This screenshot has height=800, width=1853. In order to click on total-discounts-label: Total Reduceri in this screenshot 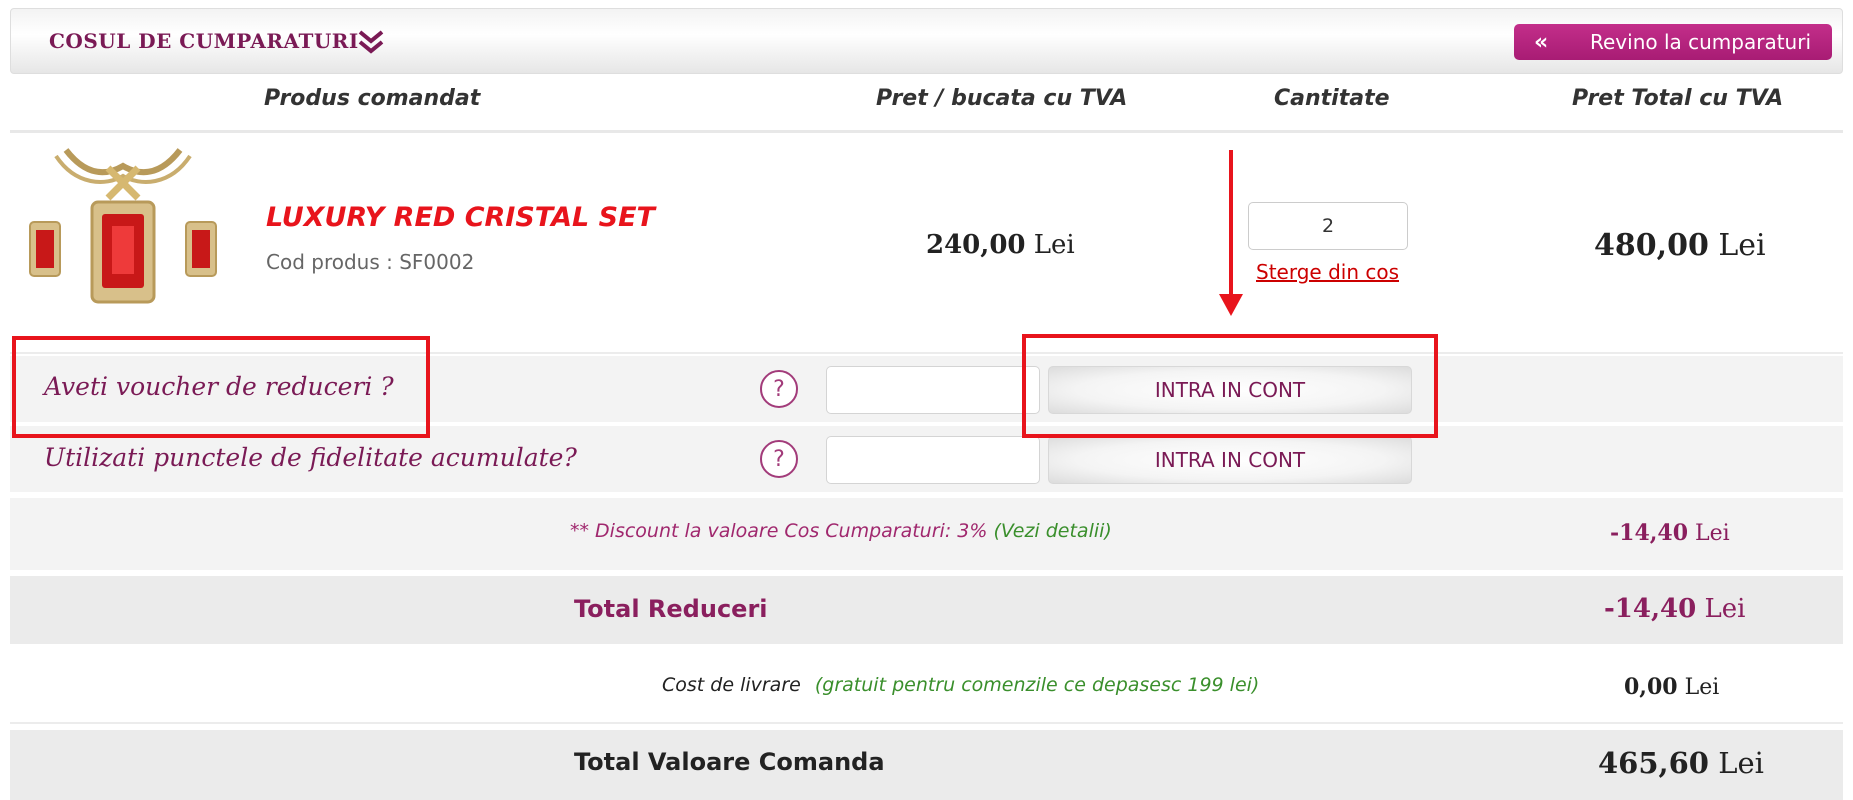, I will do `click(671, 609)`.